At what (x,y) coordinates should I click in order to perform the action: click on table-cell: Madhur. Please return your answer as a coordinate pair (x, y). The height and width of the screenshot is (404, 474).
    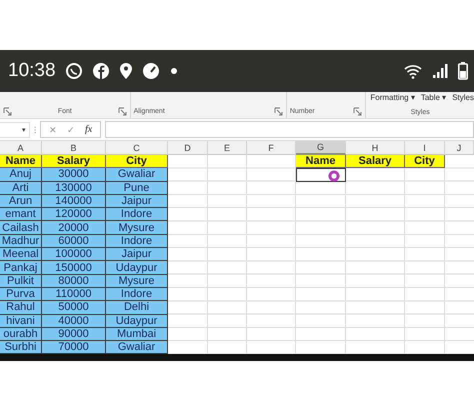
    Looking at the image, I should click on (21, 241).